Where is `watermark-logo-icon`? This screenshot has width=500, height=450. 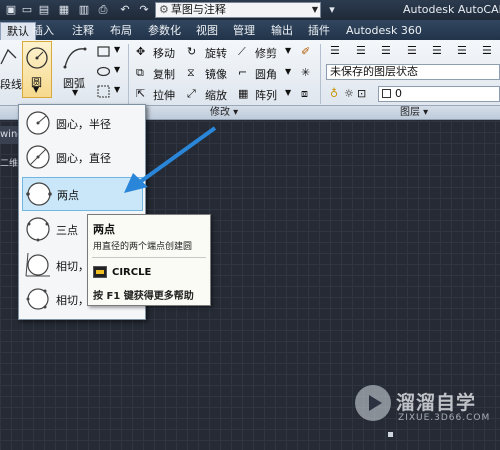 watermark-logo-icon is located at coordinates (373, 403).